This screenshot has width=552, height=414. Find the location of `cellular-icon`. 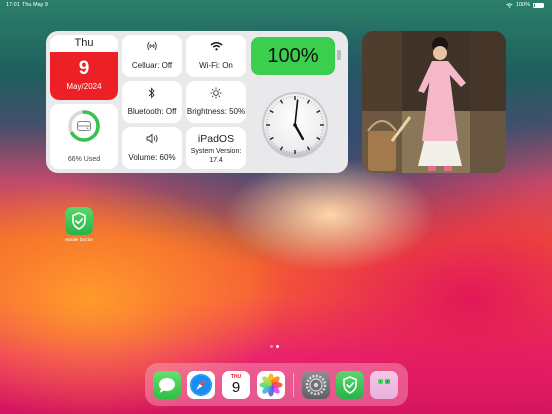

cellular-icon is located at coordinates (152, 46).